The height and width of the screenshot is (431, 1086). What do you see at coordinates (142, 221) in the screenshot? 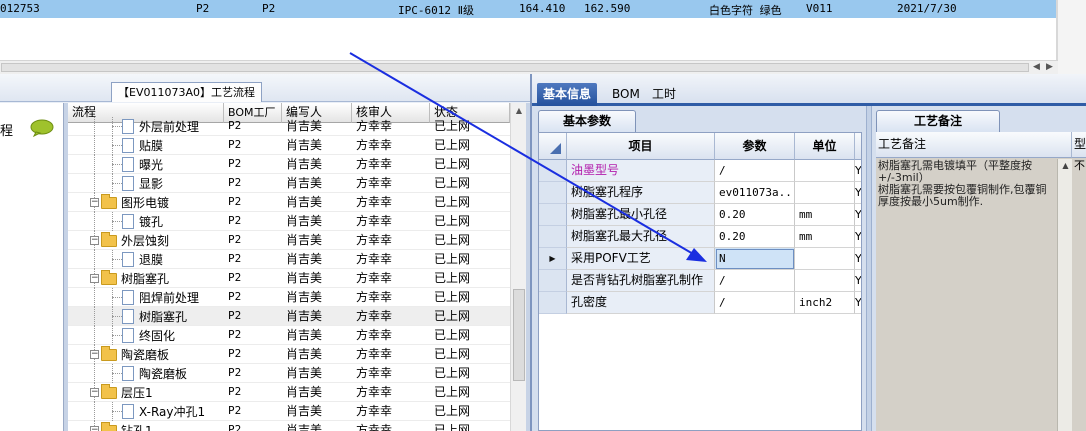
I see `tree-node: 镀孔` at bounding box center [142, 221].